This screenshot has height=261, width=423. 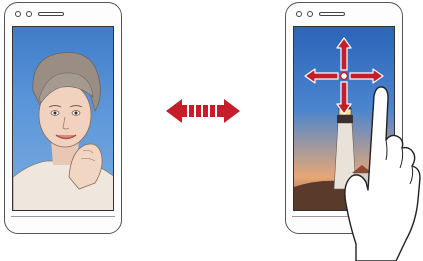 What do you see at coordinates (203, 111) in the screenshot?
I see `double-arrow-icon` at bounding box center [203, 111].